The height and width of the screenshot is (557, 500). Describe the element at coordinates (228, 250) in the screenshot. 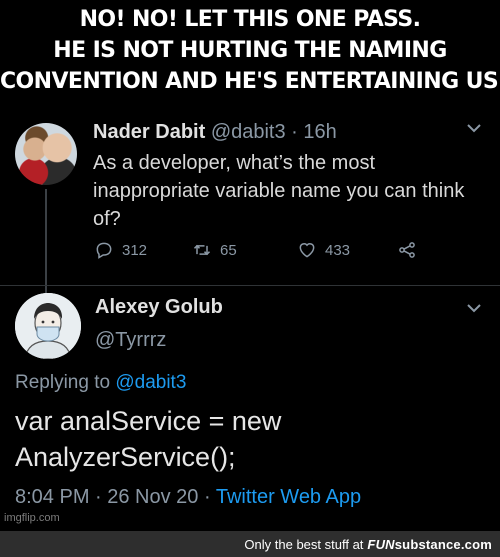

I see `retweet-count: 65` at that location.